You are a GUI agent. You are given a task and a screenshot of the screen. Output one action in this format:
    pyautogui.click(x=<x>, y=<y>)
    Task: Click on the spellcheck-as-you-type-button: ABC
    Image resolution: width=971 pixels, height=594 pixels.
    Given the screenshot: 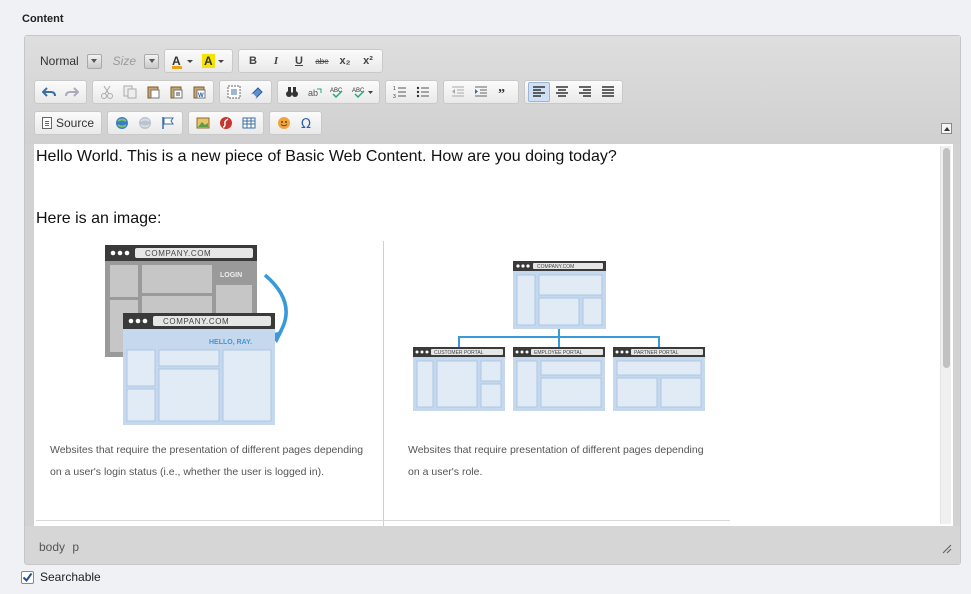 What is the action you would take?
    pyautogui.click(x=363, y=92)
    